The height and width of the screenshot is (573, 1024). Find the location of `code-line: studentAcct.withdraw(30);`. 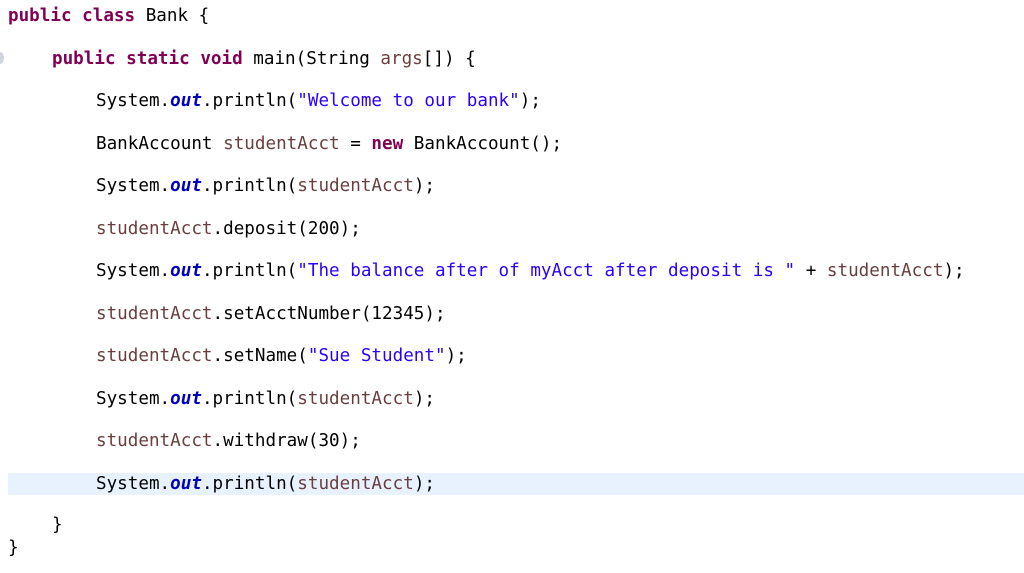

code-line: studentAcct.withdraw(30); is located at coordinates (512, 441).